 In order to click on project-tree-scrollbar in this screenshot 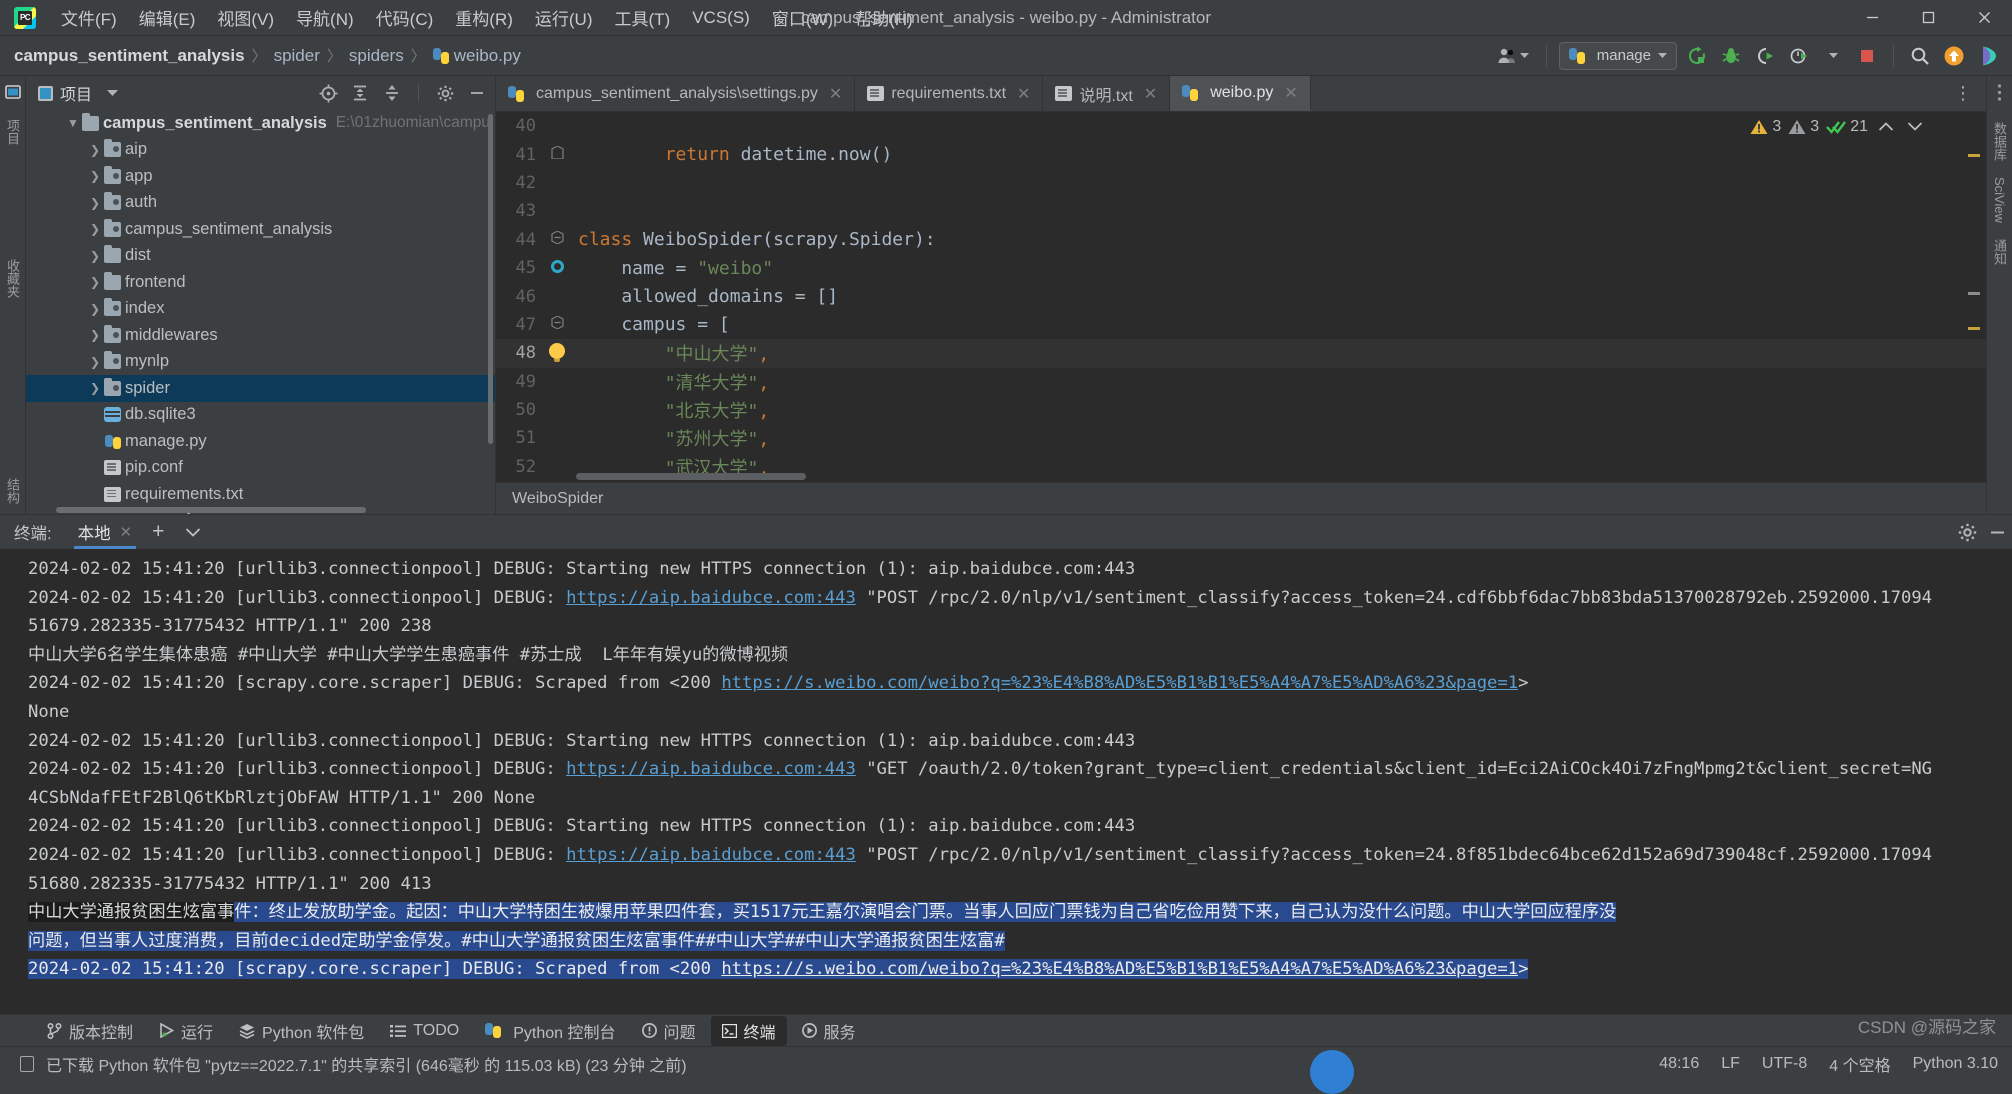, I will do `click(490, 279)`.